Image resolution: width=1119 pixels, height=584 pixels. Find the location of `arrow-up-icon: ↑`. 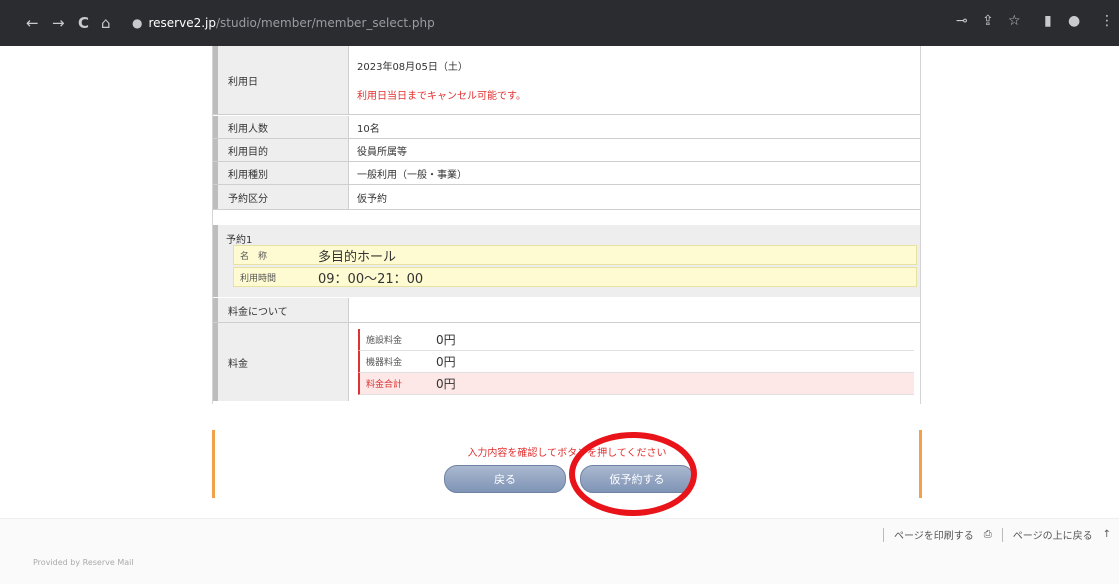

arrow-up-icon: ↑ is located at coordinates (1107, 534).